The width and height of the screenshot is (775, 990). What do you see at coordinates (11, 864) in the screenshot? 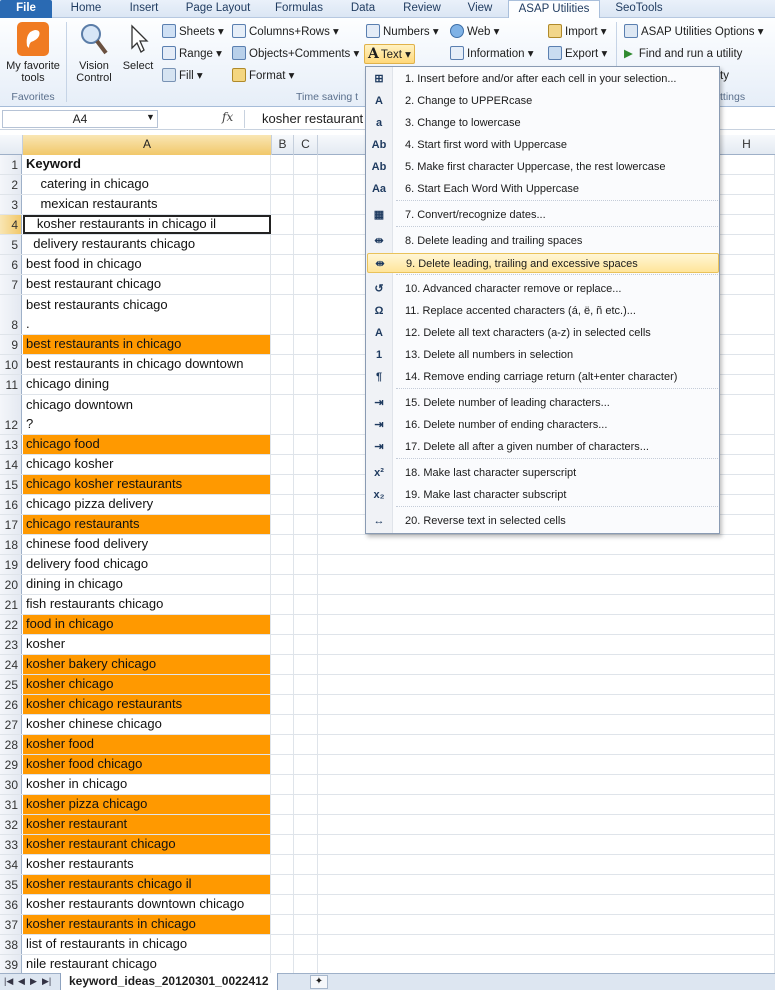
I see `row-header: 34` at bounding box center [11, 864].